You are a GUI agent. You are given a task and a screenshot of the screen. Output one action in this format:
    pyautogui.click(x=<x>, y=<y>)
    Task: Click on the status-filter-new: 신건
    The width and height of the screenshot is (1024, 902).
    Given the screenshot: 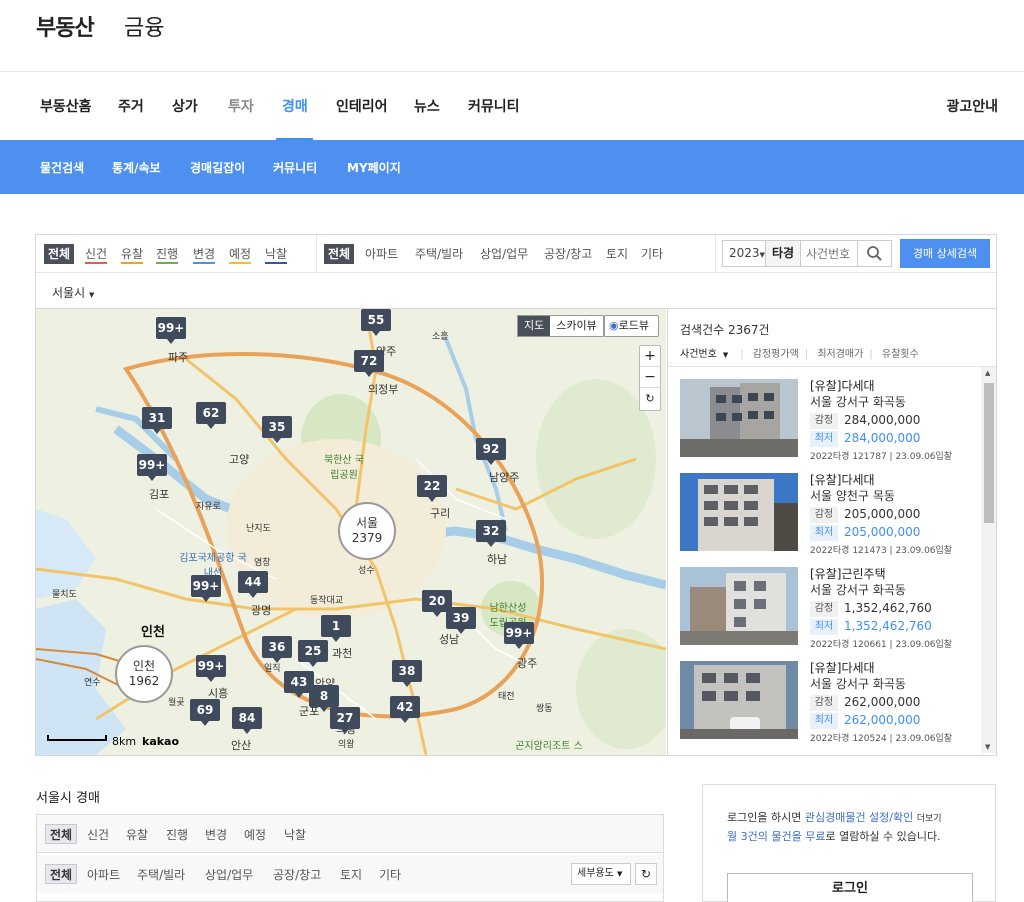 What is the action you would take?
    pyautogui.click(x=96, y=255)
    